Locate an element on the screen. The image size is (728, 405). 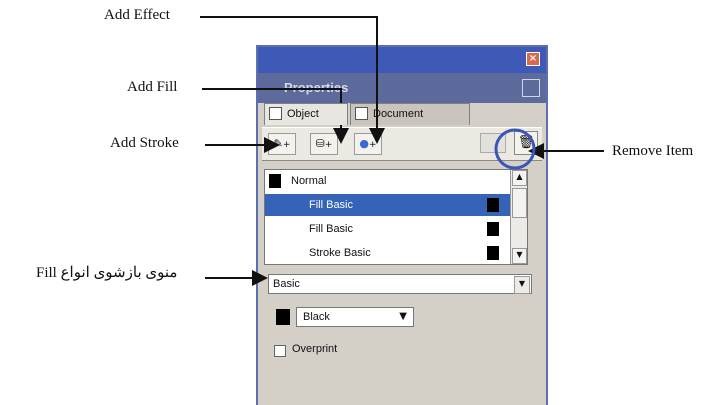
list-scrollbar: ▲ ▼ is located at coordinates (518, 217).